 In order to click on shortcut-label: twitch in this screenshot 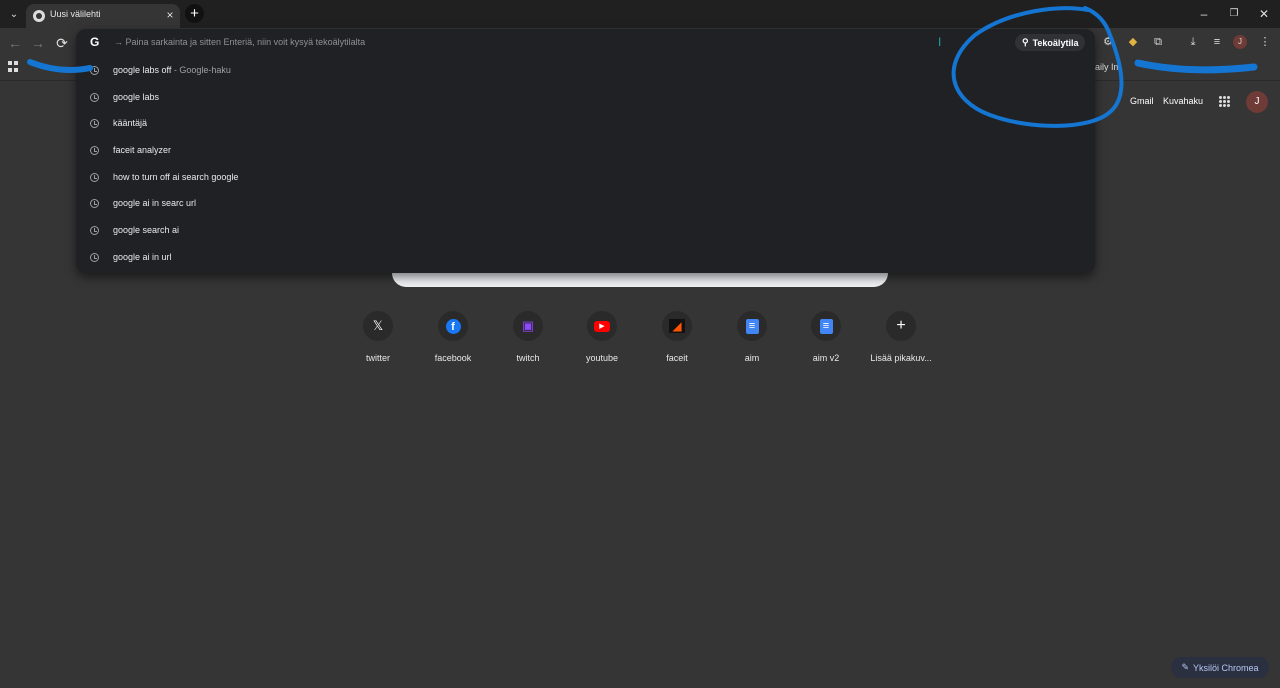, I will do `click(528, 358)`.